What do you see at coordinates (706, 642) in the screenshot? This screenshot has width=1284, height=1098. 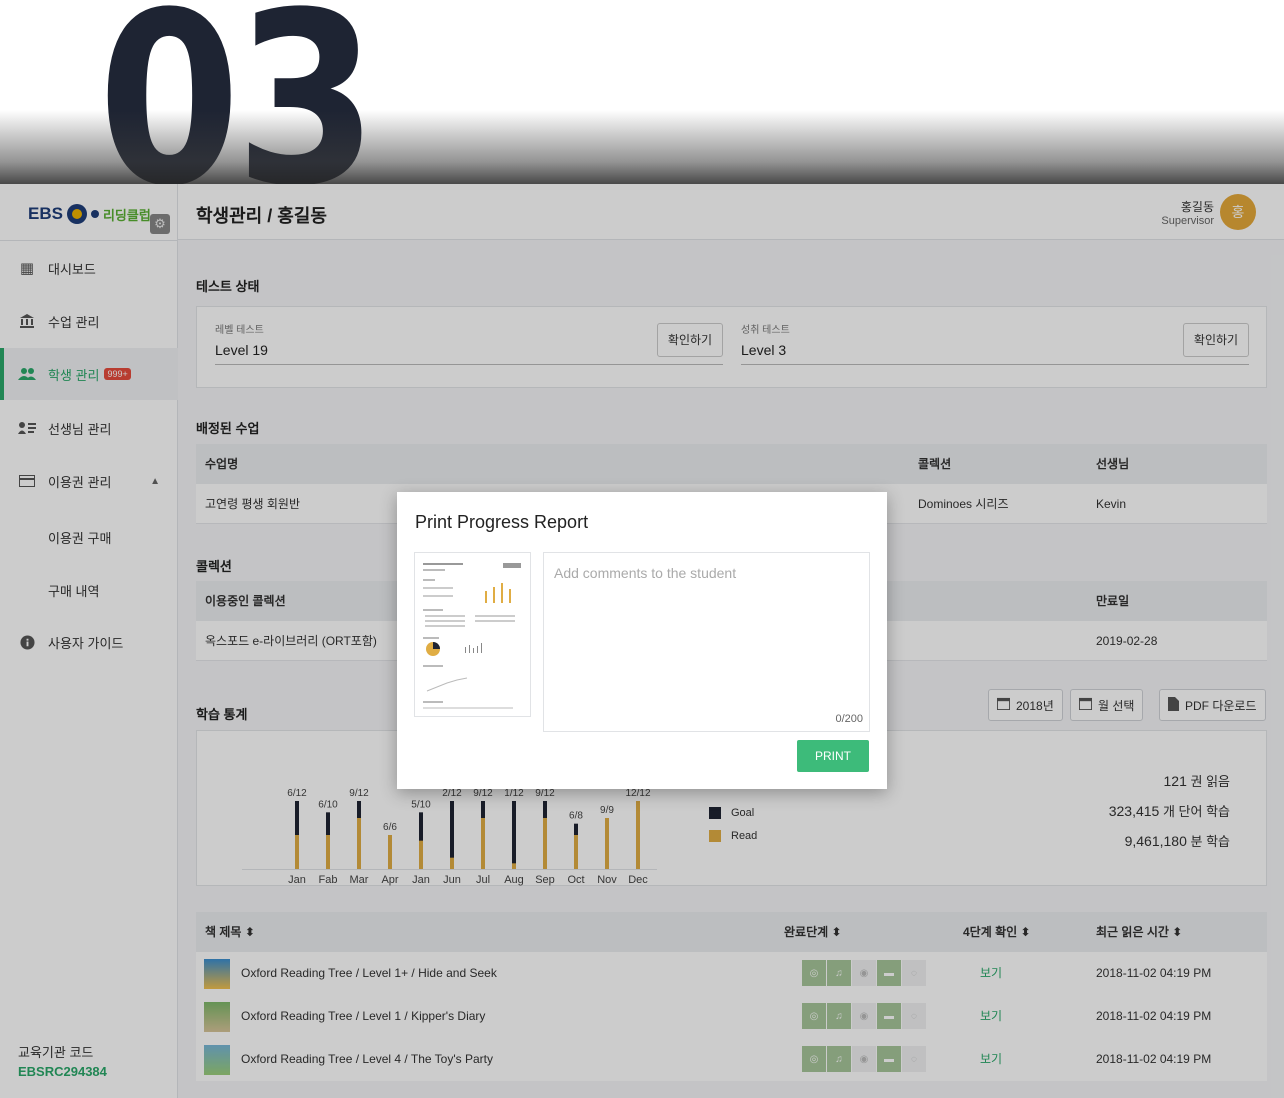 I see `comment-textarea: Add comments to the student 0/200` at bounding box center [706, 642].